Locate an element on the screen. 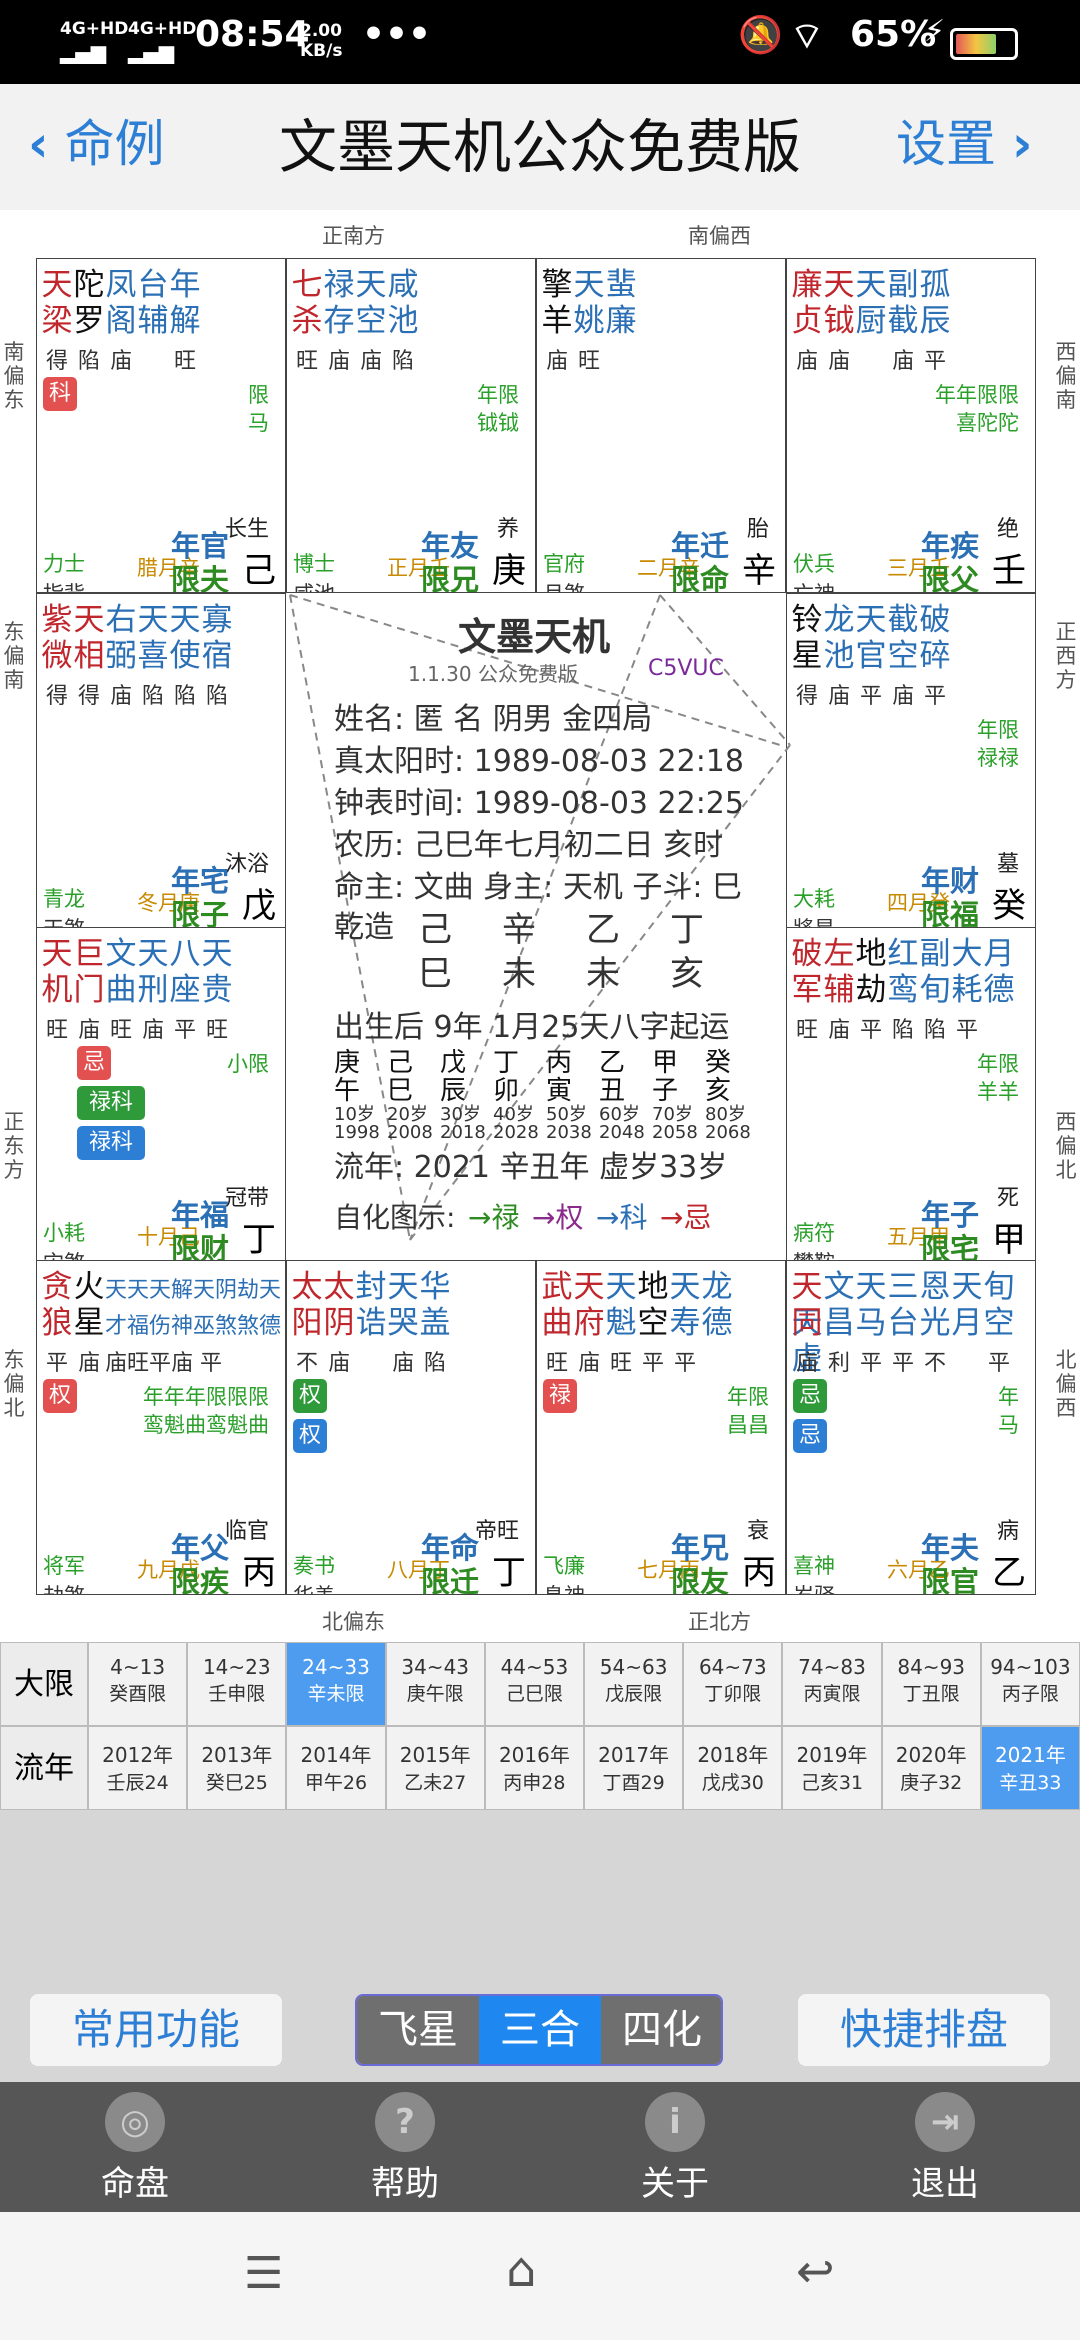 This screenshot has width=1080, height=2340. charging-icon: ⚡ is located at coordinates (935, 31).